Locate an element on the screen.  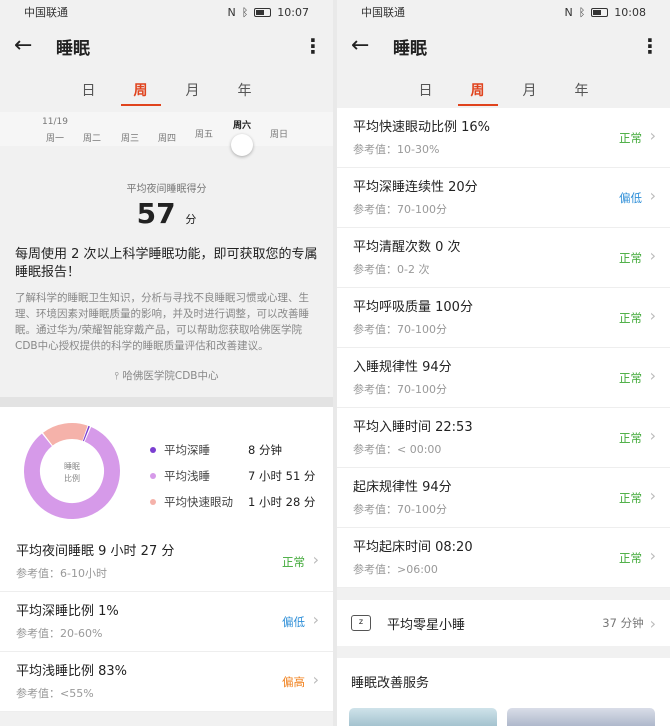
day-sat: 周六 is located at coordinates (242, 124).